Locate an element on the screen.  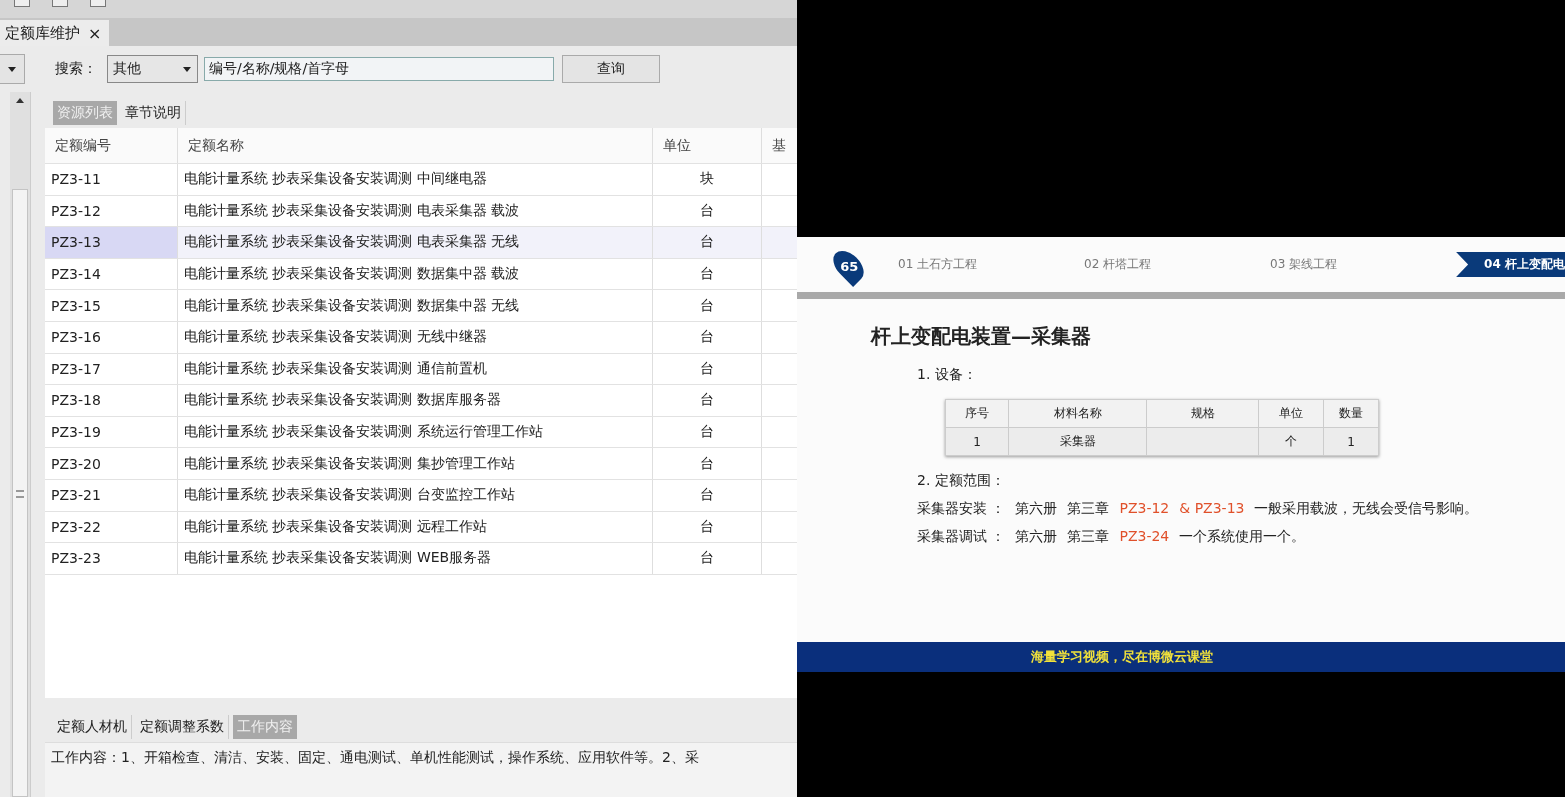
table-row: PZ3-20 电能计量系统 抄表采集设备安装调测 集抄管理工作站 台 is located at coordinates (421, 464).